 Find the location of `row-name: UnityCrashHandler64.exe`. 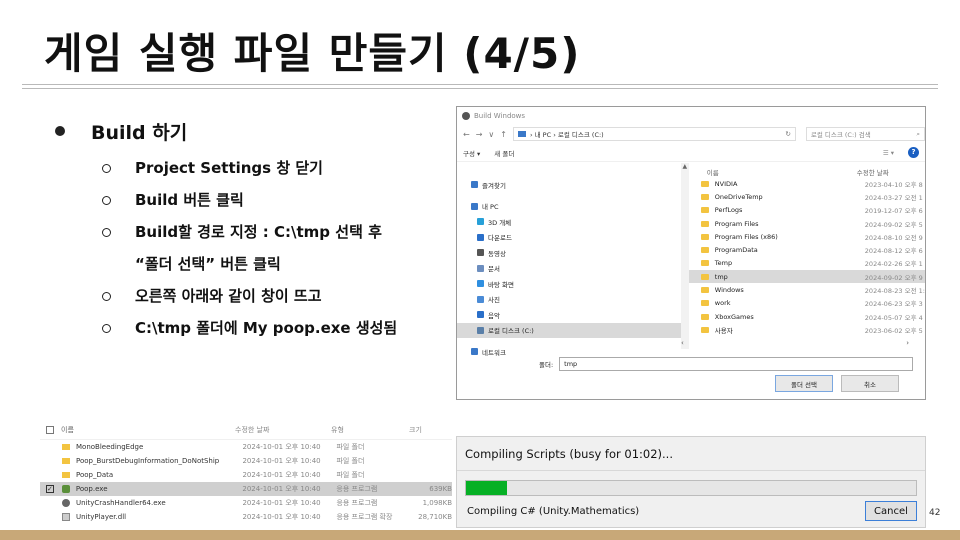

row-name: UnityCrashHandler64.exe is located at coordinates (121, 503).